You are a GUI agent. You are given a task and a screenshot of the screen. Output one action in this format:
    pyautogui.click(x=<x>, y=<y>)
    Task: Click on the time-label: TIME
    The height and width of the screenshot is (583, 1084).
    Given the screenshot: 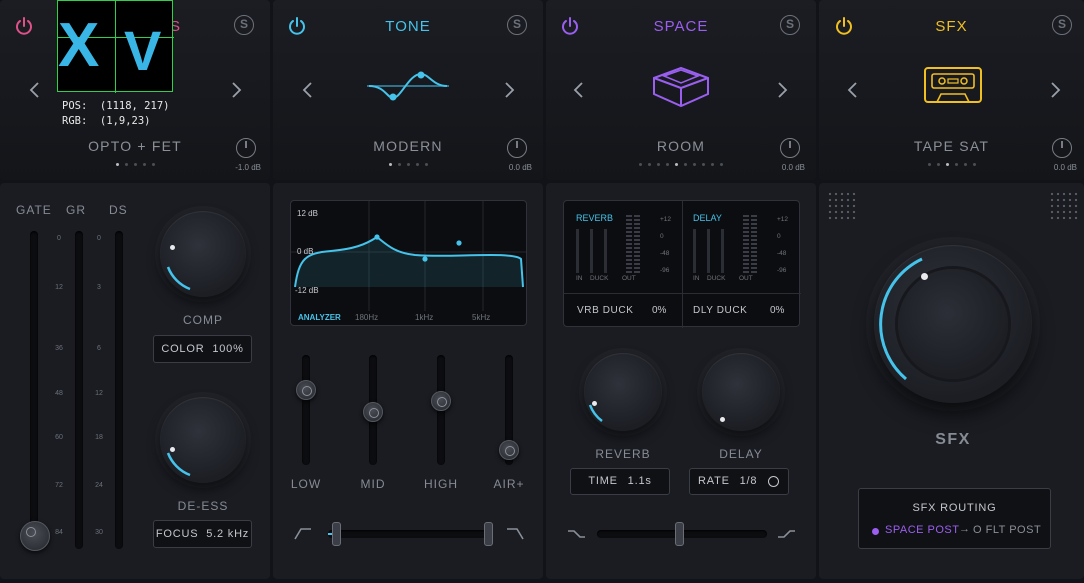 What is the action you would take?
    pyautogui.click(x=603, y=481)
    